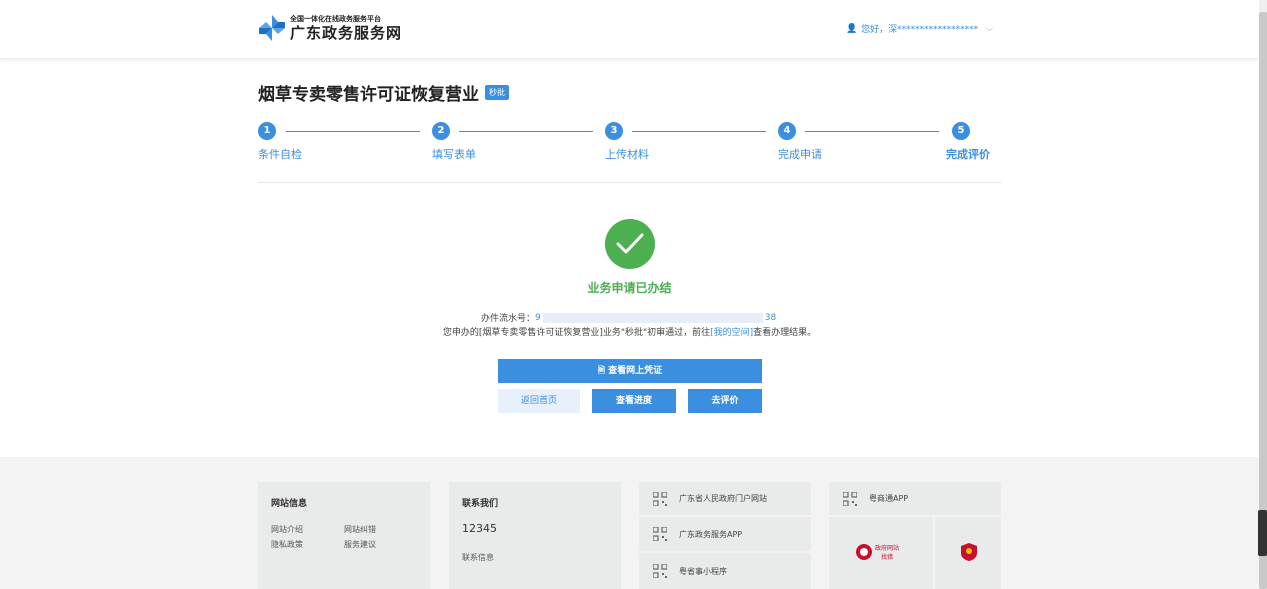 This screenshot has height=589, width=1267. What do you see at coordinates (629, 182) in the screenshot?
I see `section-divider` at bounding box center [629, 182].